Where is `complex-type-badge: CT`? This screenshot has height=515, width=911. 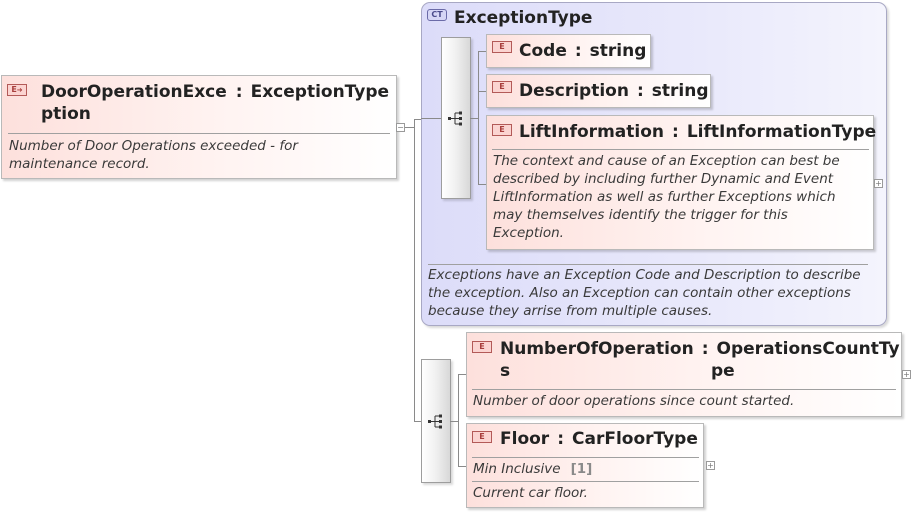 complex-type-badge: CT is located at coordinates (437, 15).